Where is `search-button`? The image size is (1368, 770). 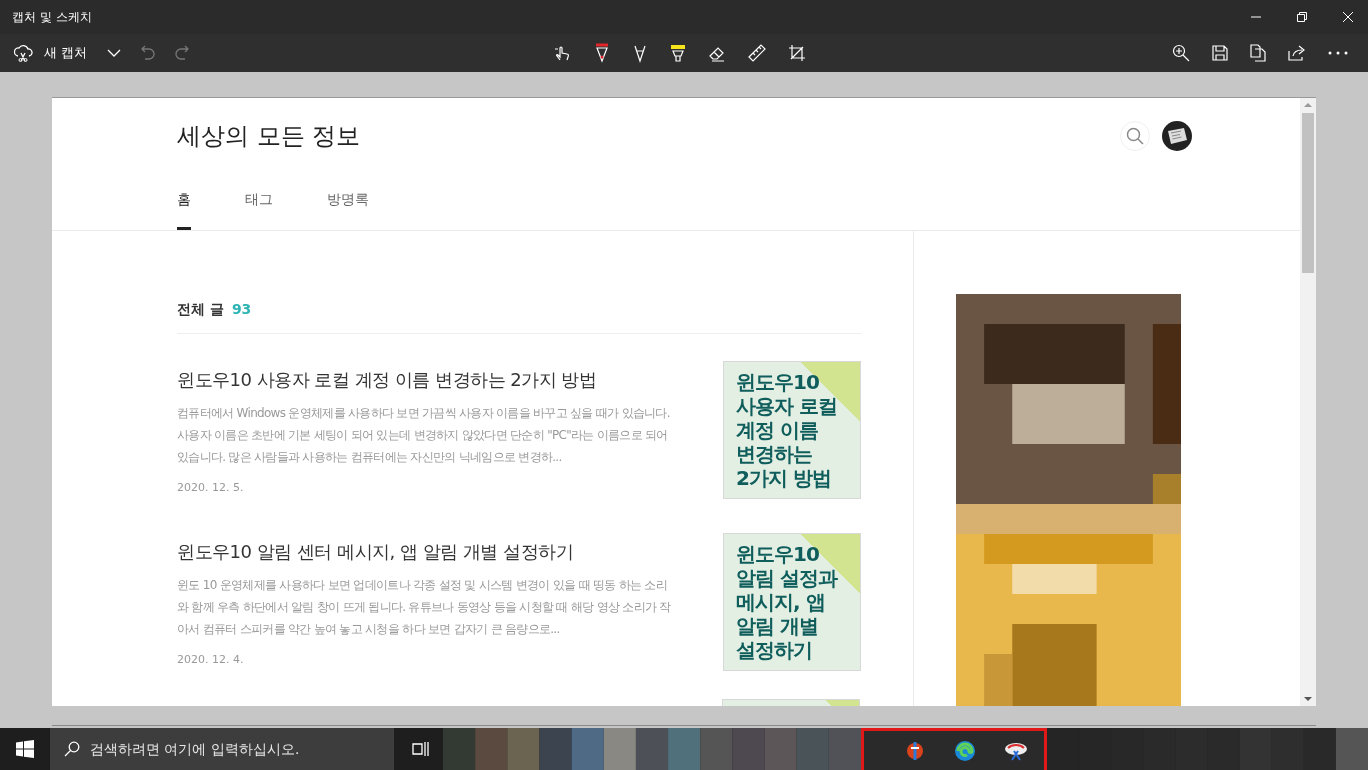
search-button is located at coordinates (1135, 136).